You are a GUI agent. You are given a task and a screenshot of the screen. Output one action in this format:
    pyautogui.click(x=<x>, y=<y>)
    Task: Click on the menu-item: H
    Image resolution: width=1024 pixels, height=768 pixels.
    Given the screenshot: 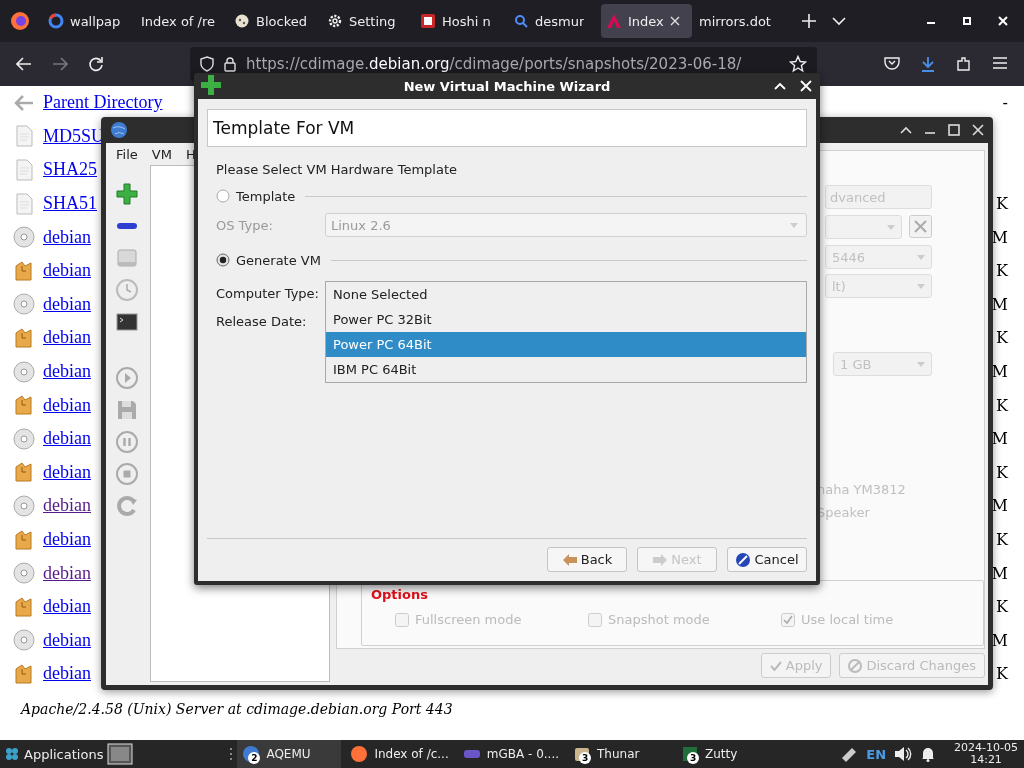 What is the action you would take?
    pyautogui.click(x=190, y=154)
    